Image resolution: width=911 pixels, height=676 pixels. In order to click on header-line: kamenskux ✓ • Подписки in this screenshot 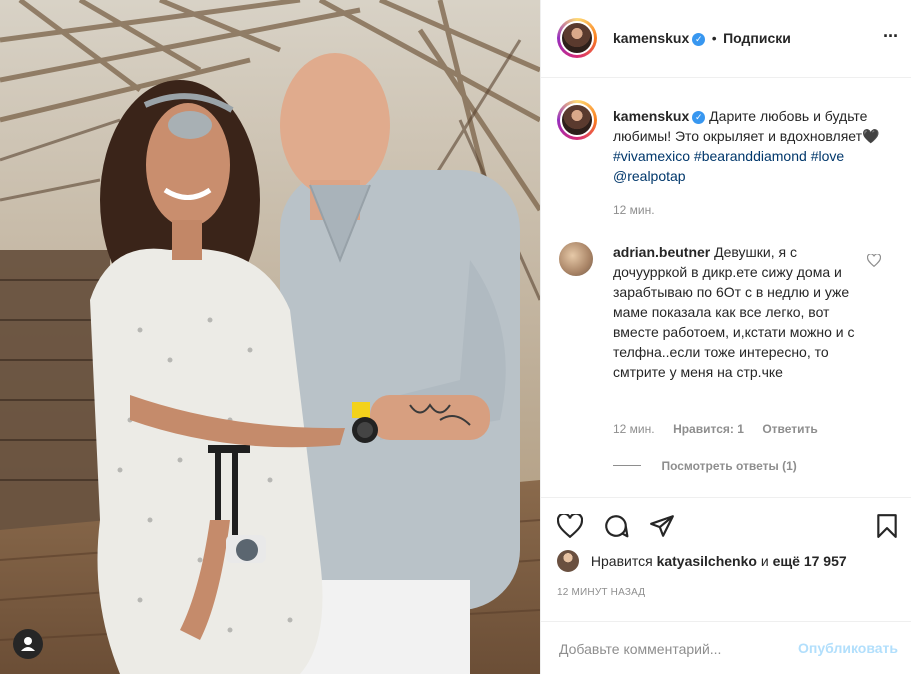, I will do `click(702, 39)`.